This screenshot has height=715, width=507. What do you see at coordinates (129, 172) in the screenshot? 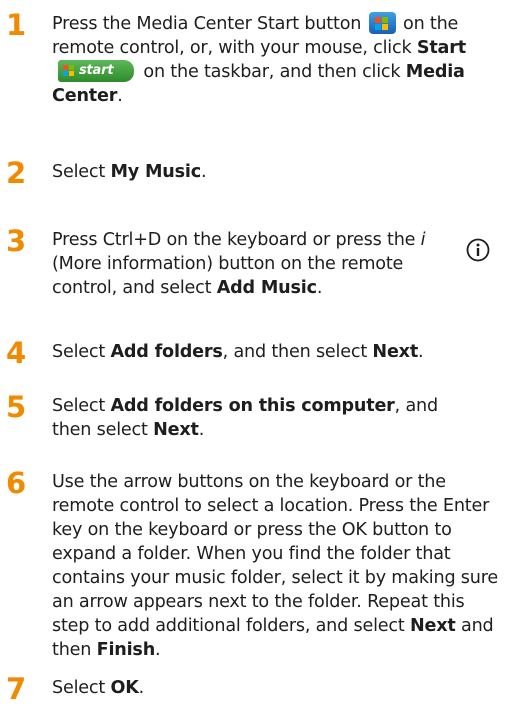
I see `step-text: Select My Music.` at bounding box center [129, 172].